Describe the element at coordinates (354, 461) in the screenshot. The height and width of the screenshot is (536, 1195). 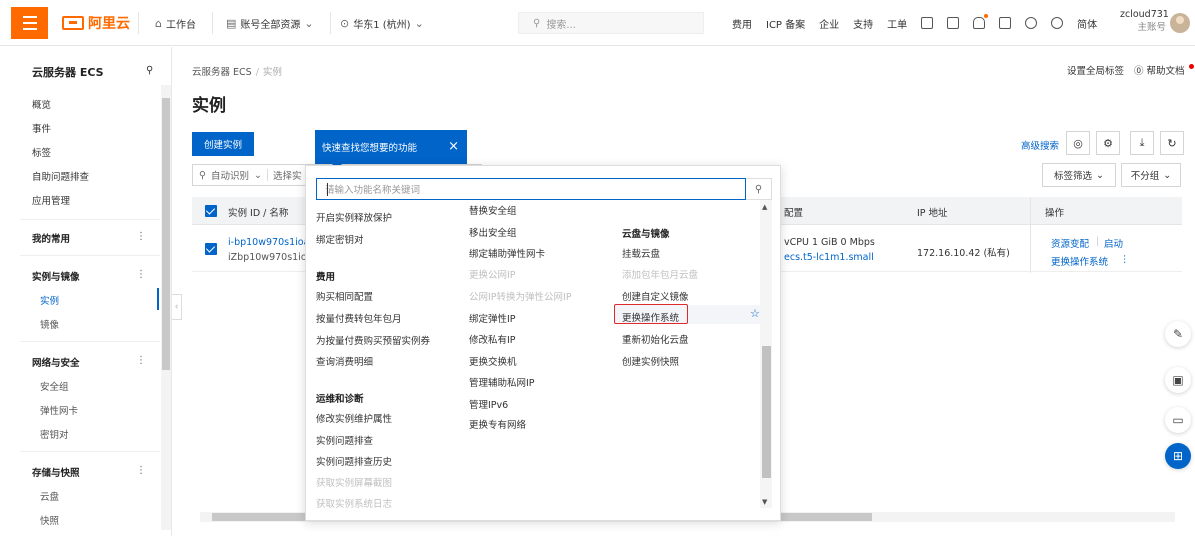
I see `panel-item: 实例问题排查历史` at that location.